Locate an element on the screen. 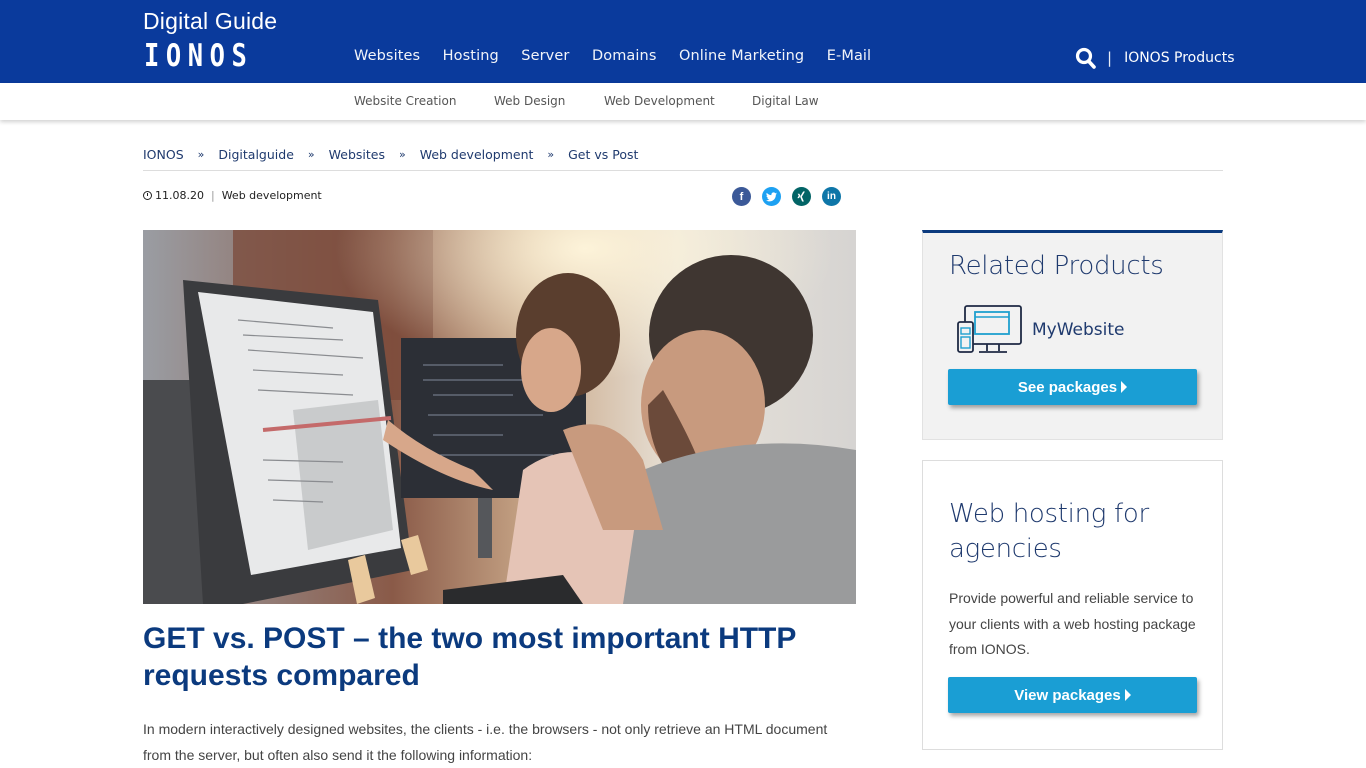  article-meta: 11.08.20 | Web development is located at coordinates (232, 195).